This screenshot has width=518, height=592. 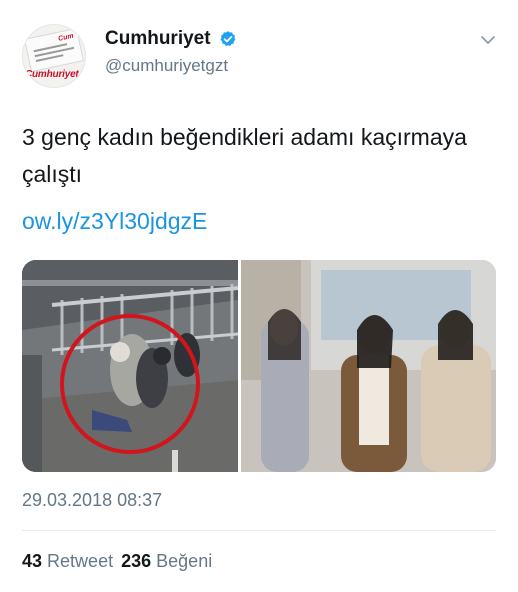 What do you see at coordinates (158, 39) in the screenshot?
I see `display-name: Cumhuriyet` at bounding box center [158, 39].